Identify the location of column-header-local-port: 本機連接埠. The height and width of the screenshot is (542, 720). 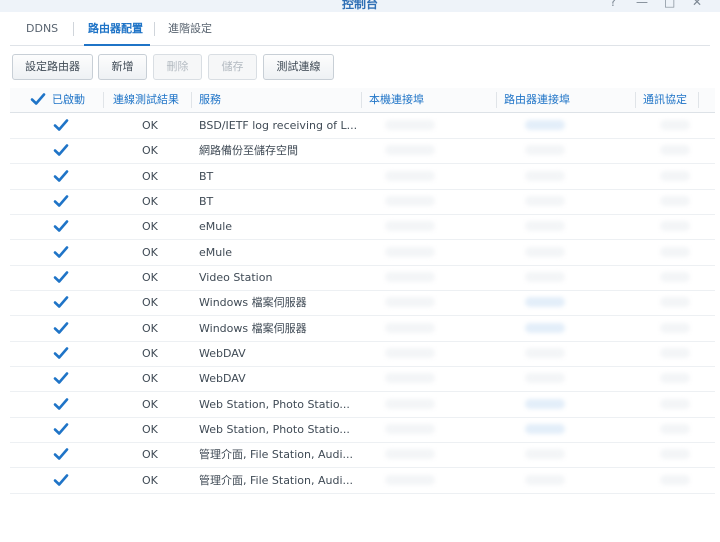
(396, 100).